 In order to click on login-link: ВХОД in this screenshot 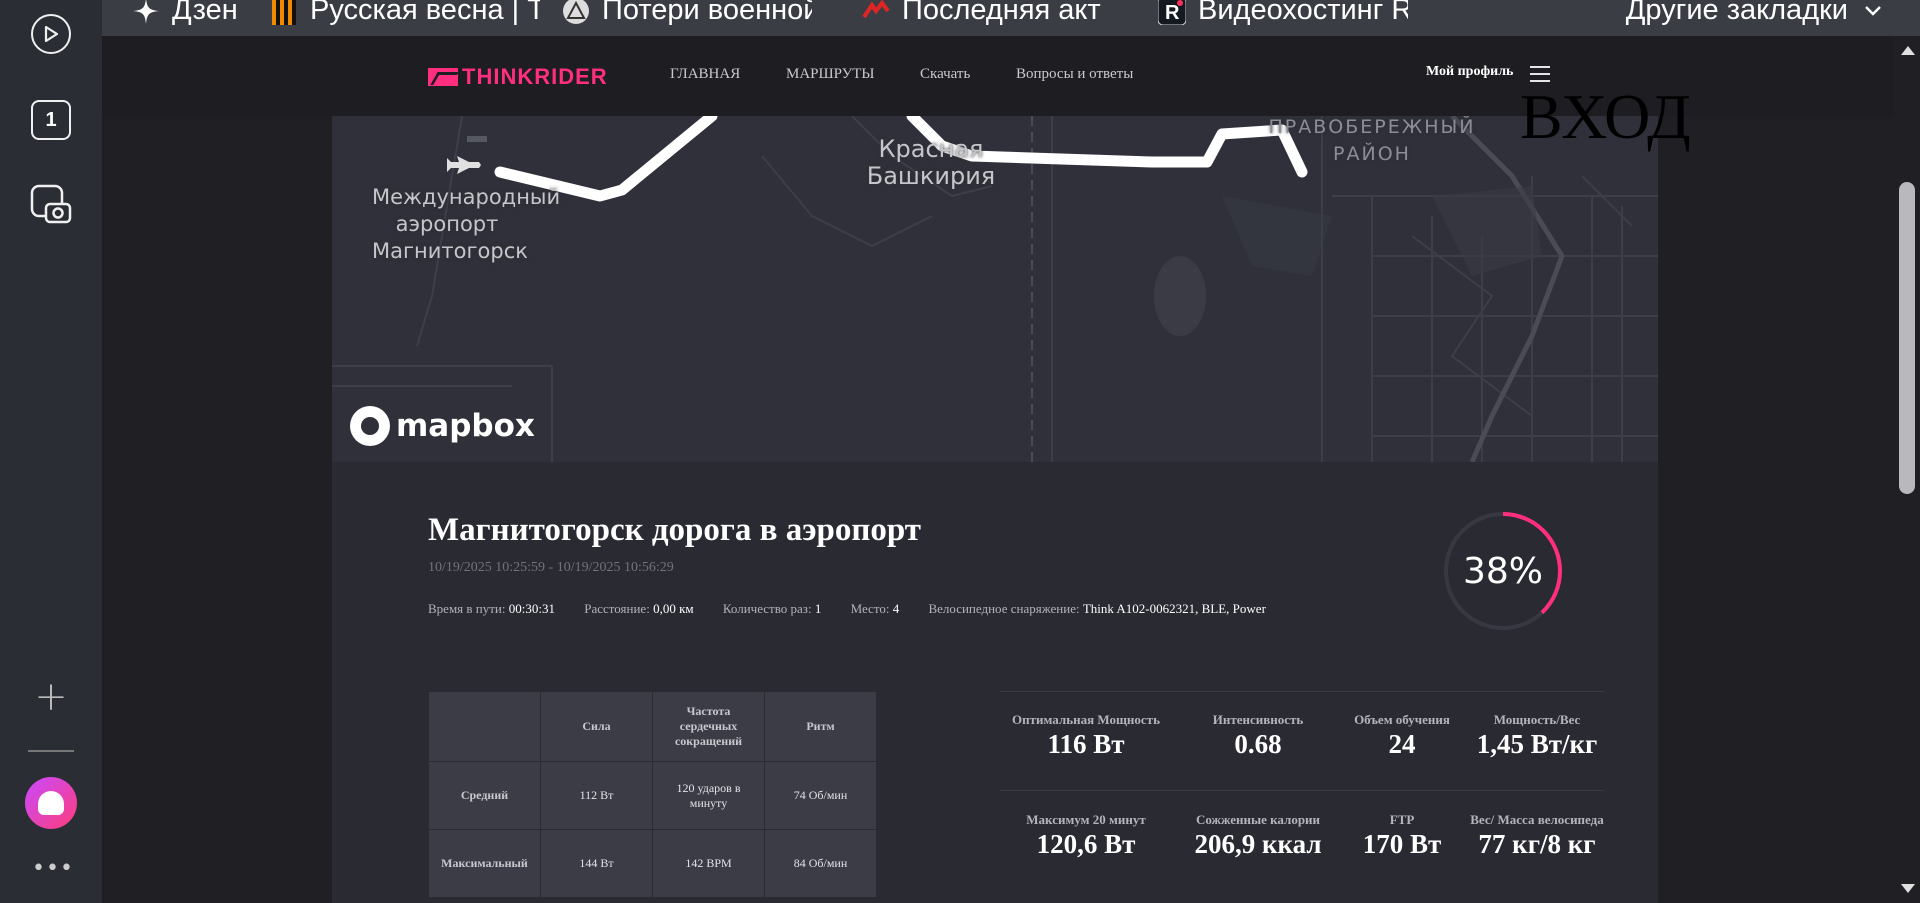, I will do `click(1605, 117)`.